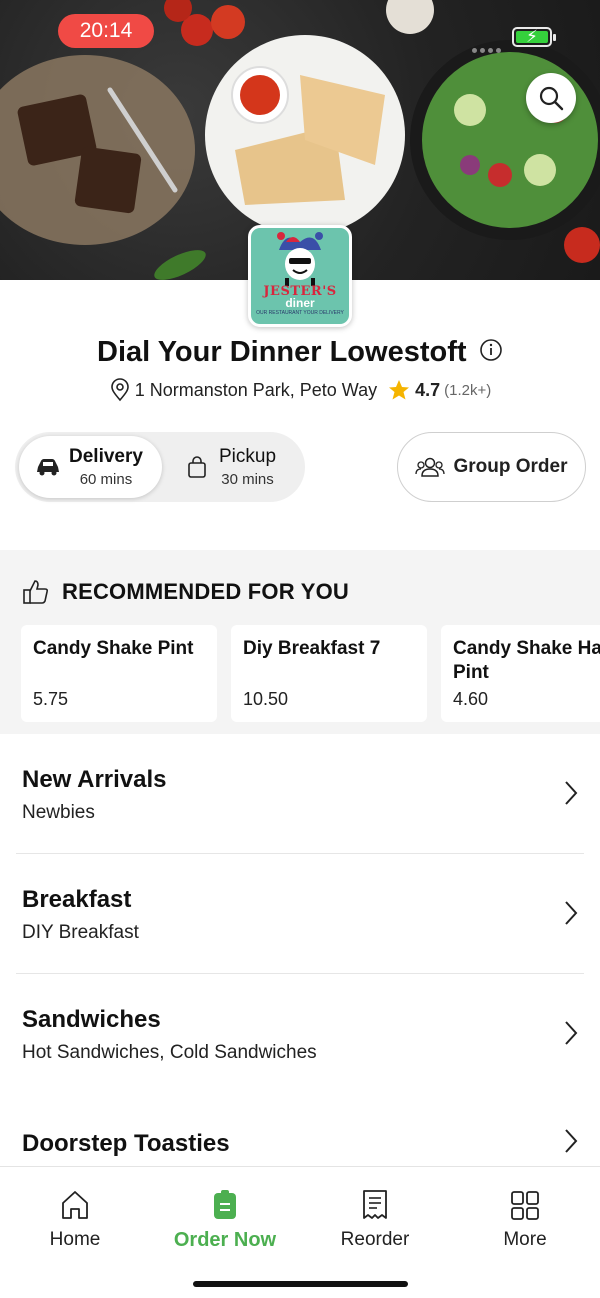 The image size is (600, 1298). What do you see at coordinates (375, 1239) in the screenshot?
I see `nav-reorder-label: Reorder` at bounding box center [375, 1239].